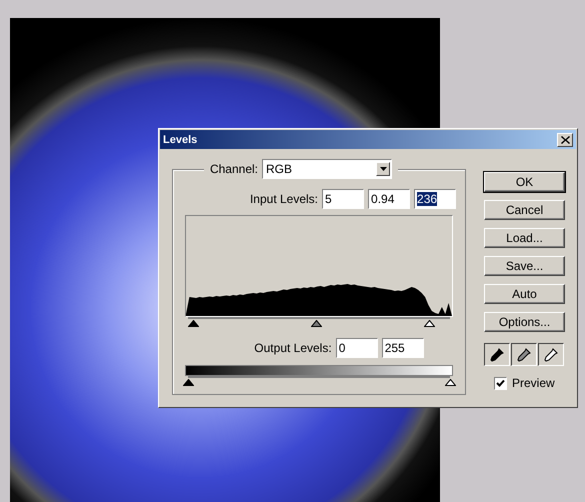 Image resolution: width=585 pixels, height=502 pixels. Describe the element at coordinates (533, 383) in the screenshot. I see `preview-label: Preview` at that location.